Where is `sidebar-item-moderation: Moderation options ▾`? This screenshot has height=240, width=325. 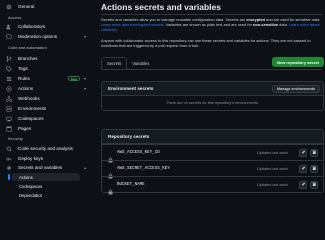 sidebar-item-moderation: Moderation options ▾ is located at coordinates (47, 36).